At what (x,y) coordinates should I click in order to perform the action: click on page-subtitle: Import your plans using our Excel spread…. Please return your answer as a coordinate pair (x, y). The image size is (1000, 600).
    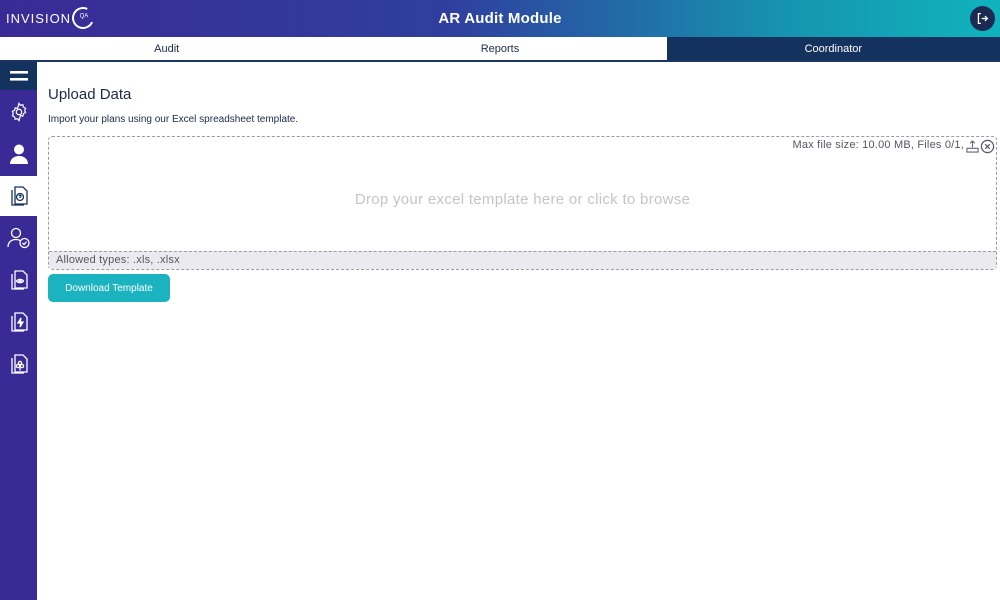
    Looking at the image, I should click on (173, 119).